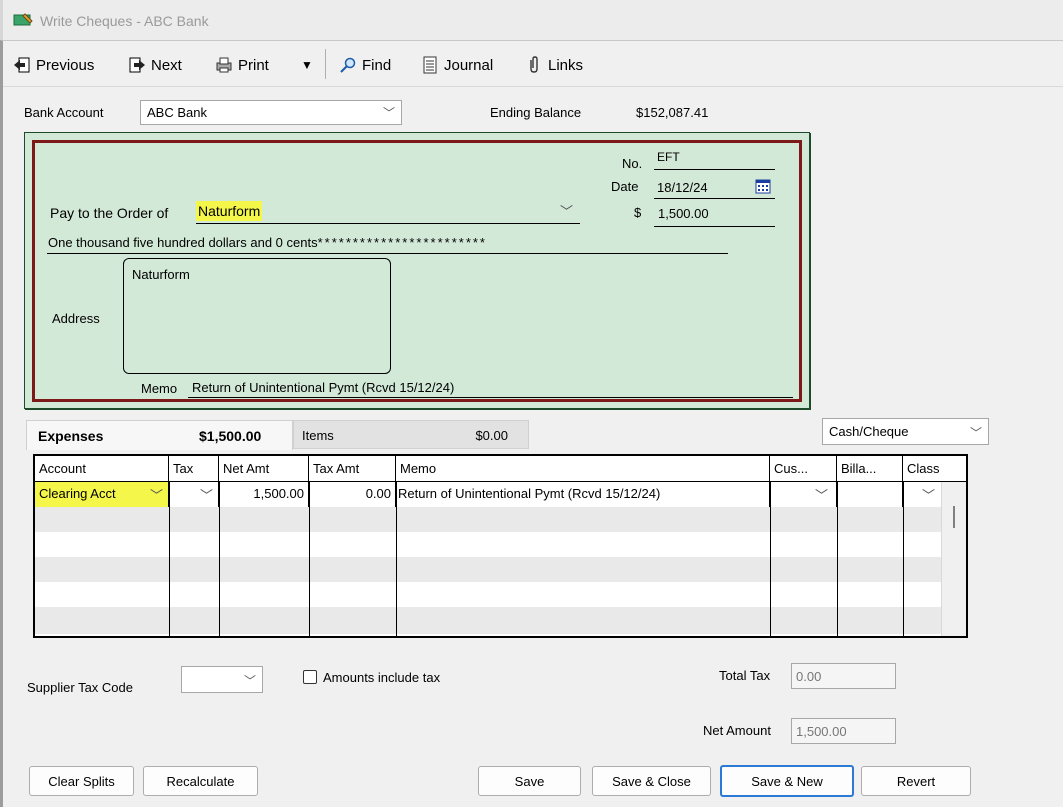 This screenshot has width=1063, height=807. I want to click on previous-icon, so click(22, 65).